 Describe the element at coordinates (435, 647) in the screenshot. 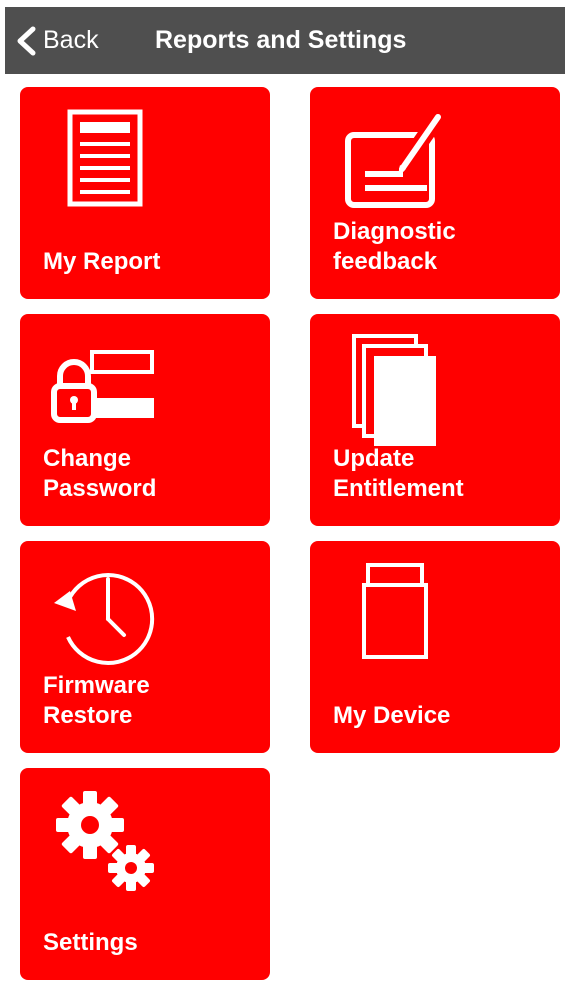

I see `my-device-tile: My Device` at that location.